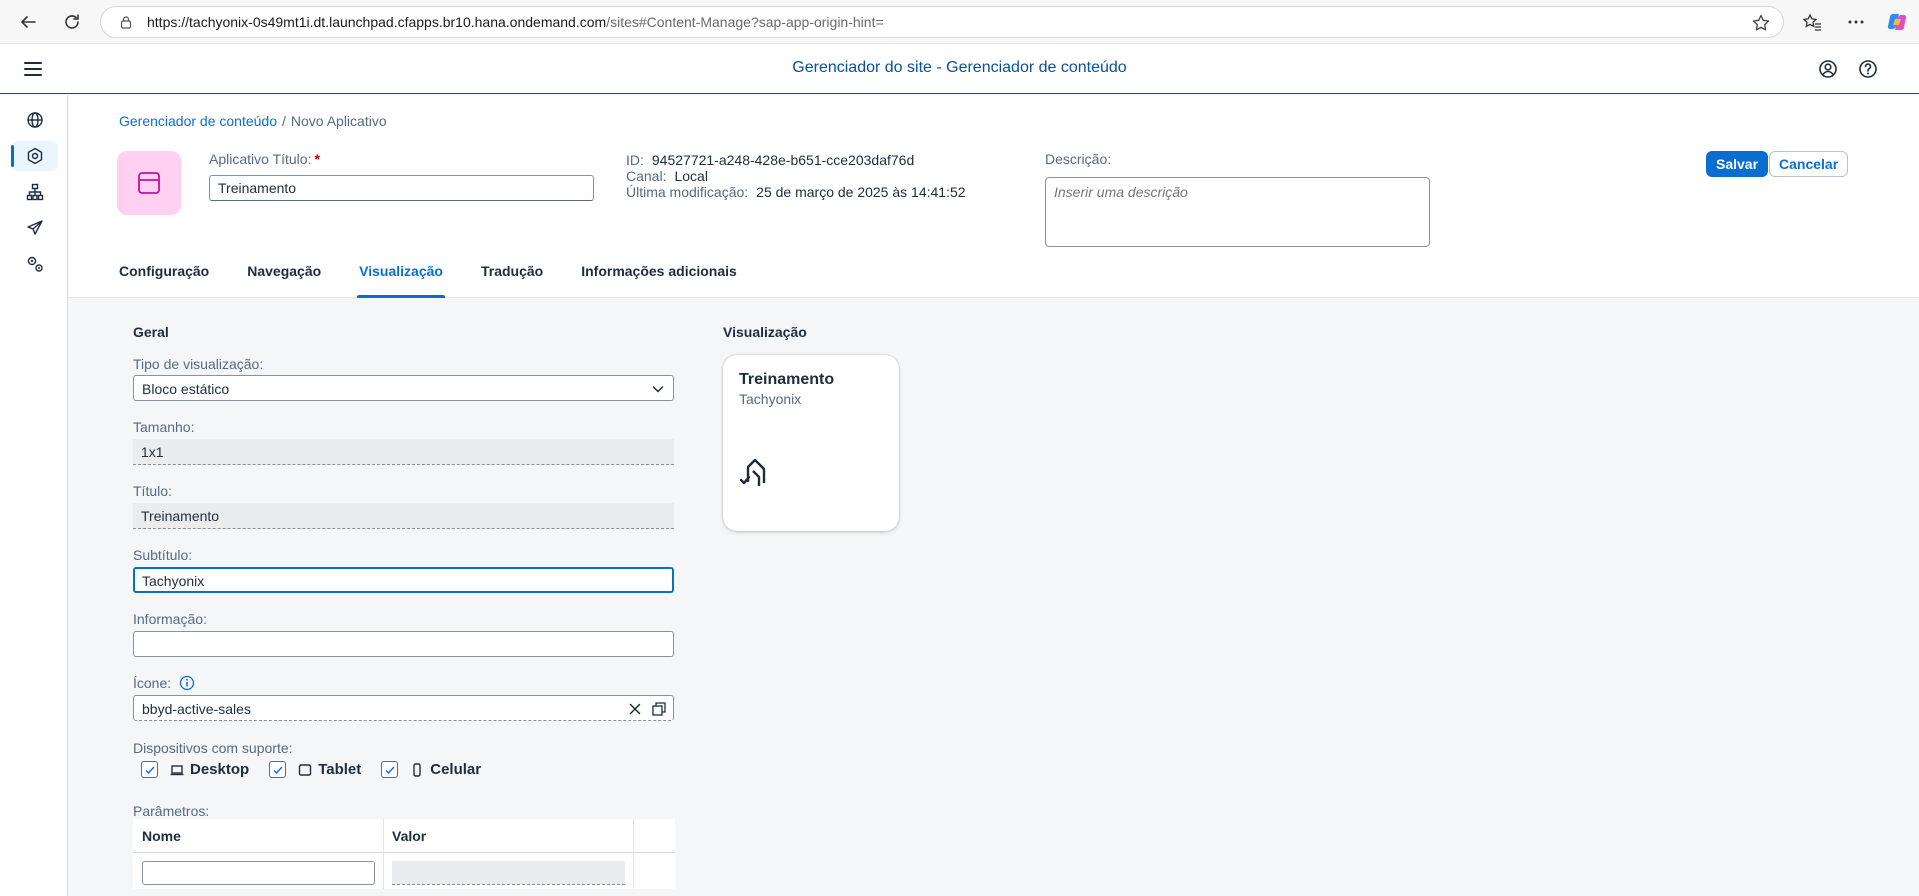 The height and width of the screenshot is (896, 1919). Describe the element at coordinates (173, 581) in the screenshot. I see `subtitle-value: Tachyonix` at that location.